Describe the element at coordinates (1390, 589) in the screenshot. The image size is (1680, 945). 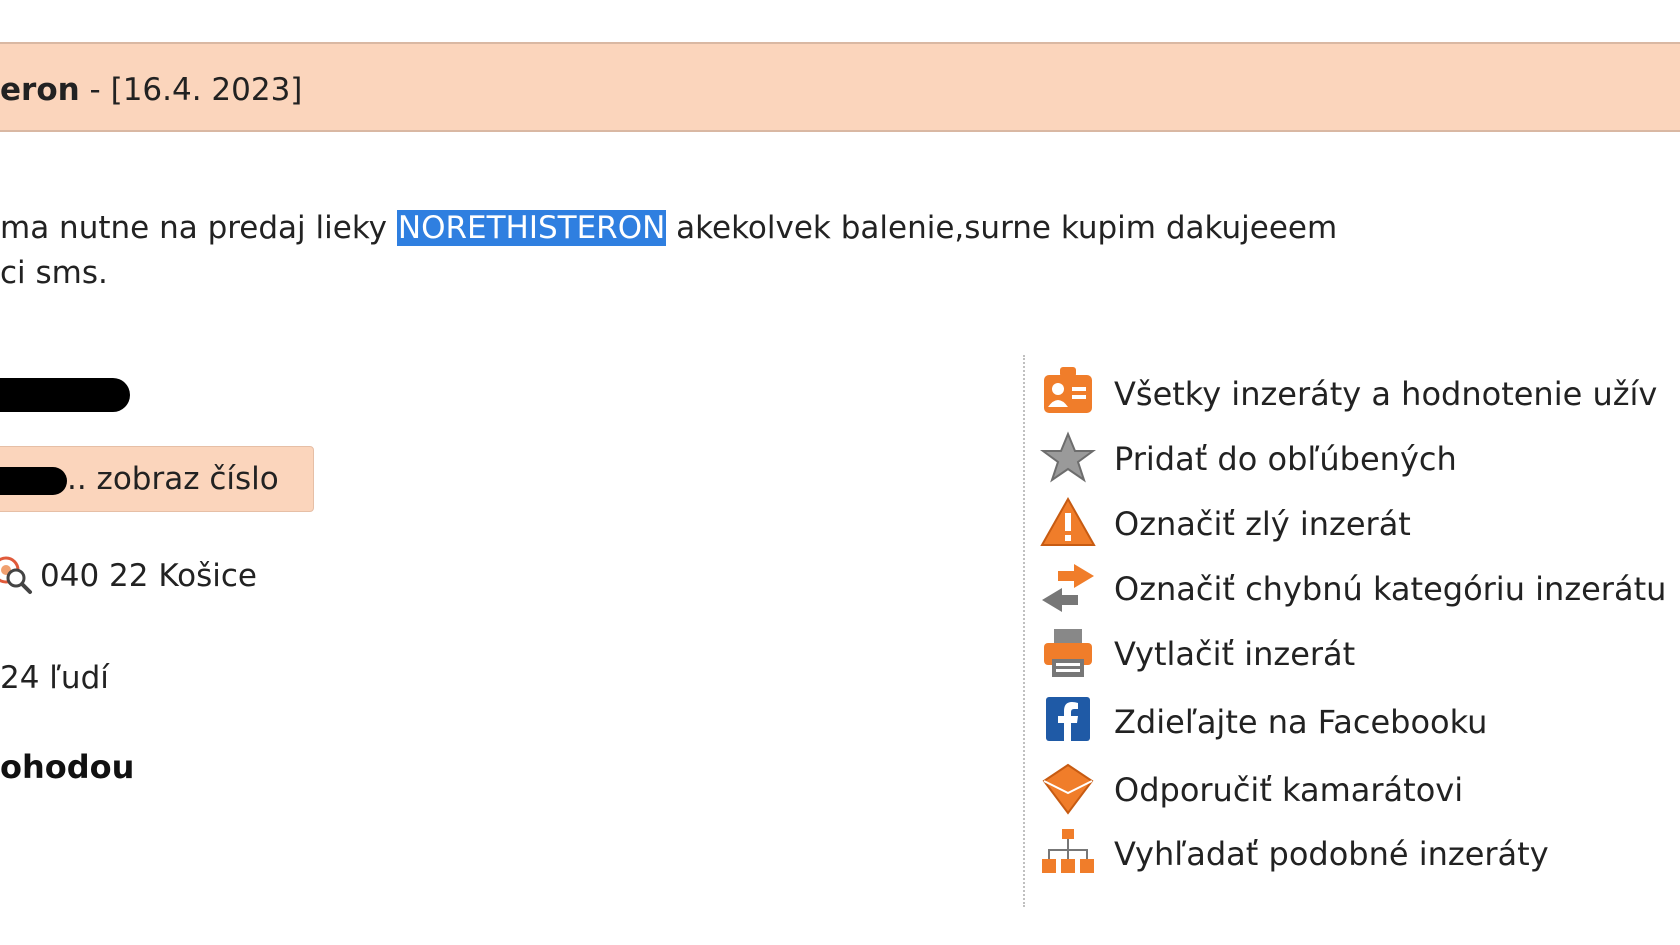
I see `action-label: Označiť chybnú kategóriu inzerátu` at that location.